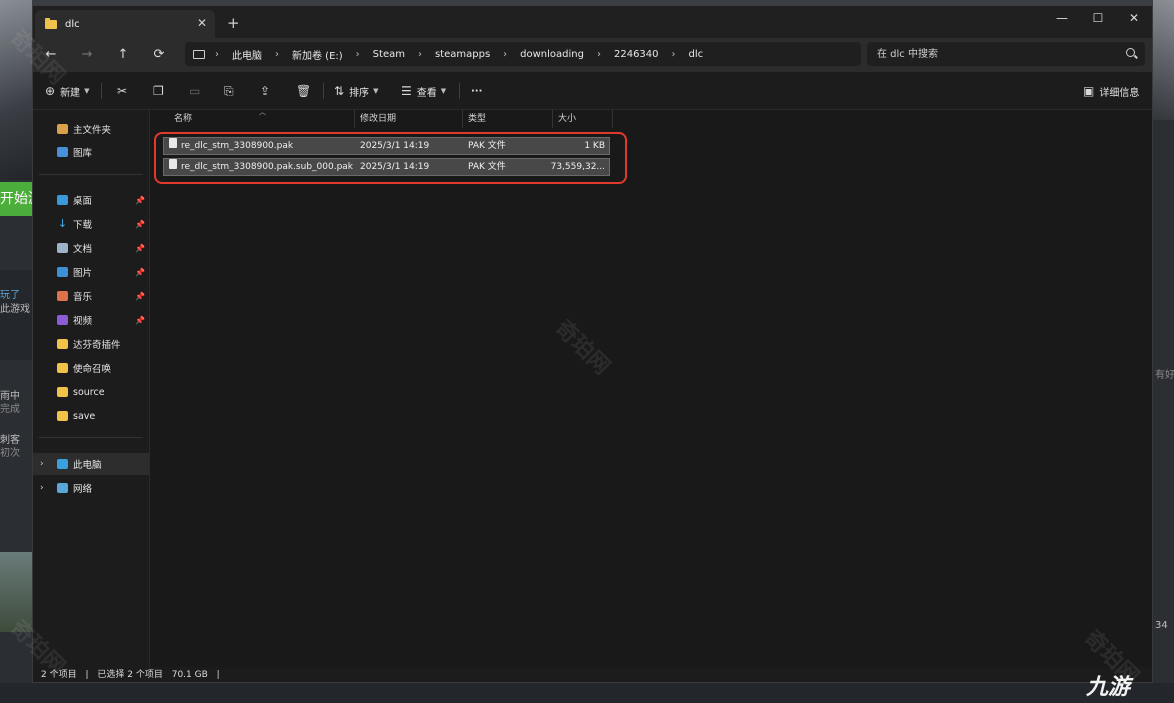 Image resolution: width=1174 pixels, height=703 pixels. Describe the element at coordinates (159, 55) in the screenshot. I see `refresh-button: ⟳` at that location.